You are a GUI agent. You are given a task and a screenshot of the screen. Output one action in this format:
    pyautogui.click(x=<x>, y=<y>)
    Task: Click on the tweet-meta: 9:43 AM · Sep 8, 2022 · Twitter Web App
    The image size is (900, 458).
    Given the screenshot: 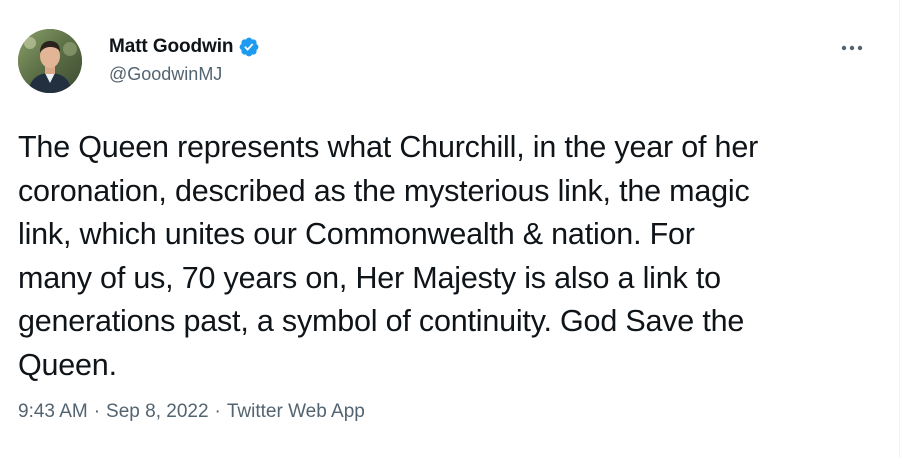 What is the action you would take?
    pyautogui.click(x=191, y=412)
    